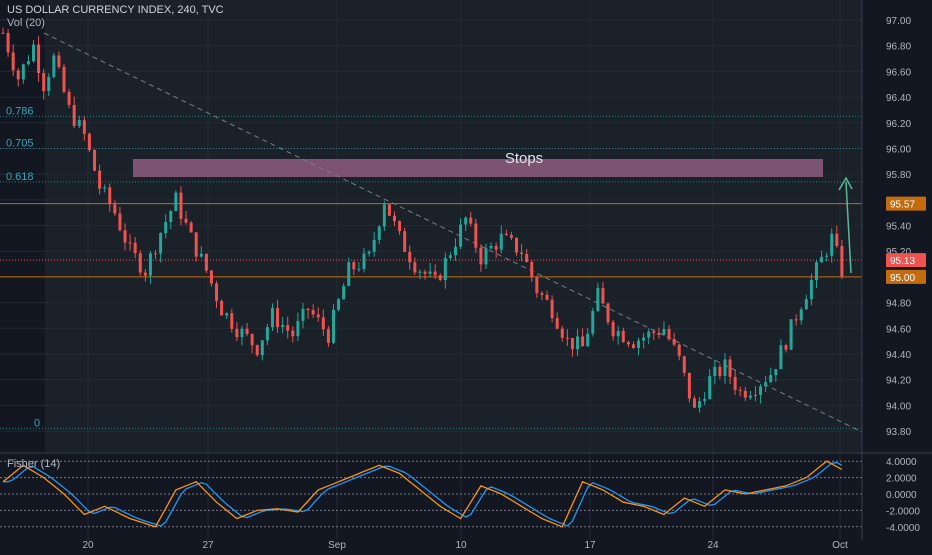 The width and height of the screenshot is (932, 555). Describe the element at coordinates (478, 168) in the screenshot. I see `stops-zone` at that location.